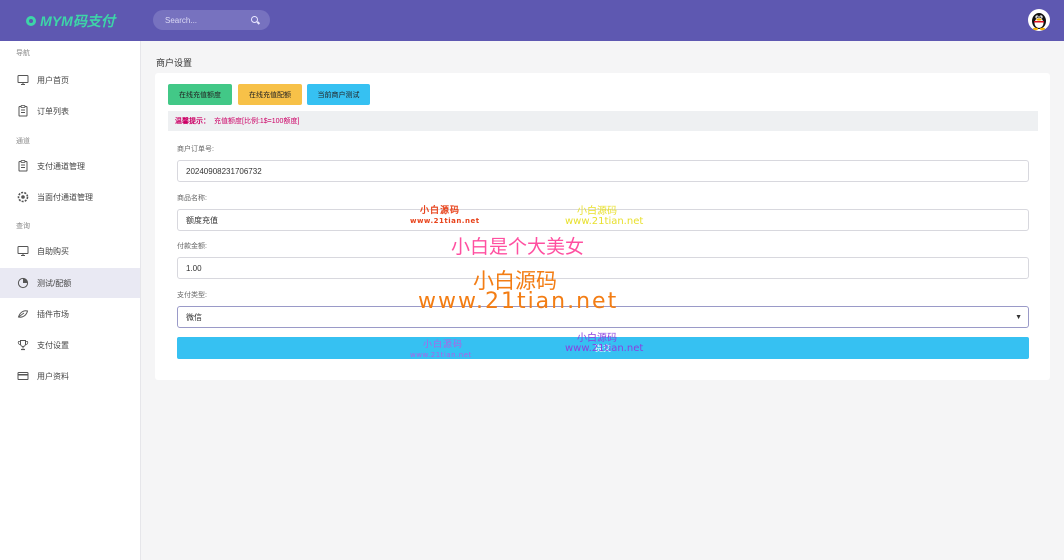 This screenshot has width=1064, height=560. What do you see at coordinates (70, 376) in the screenshot?
I see `sidebar-item-profile: 用户资料` at bounding box center [70, 376].